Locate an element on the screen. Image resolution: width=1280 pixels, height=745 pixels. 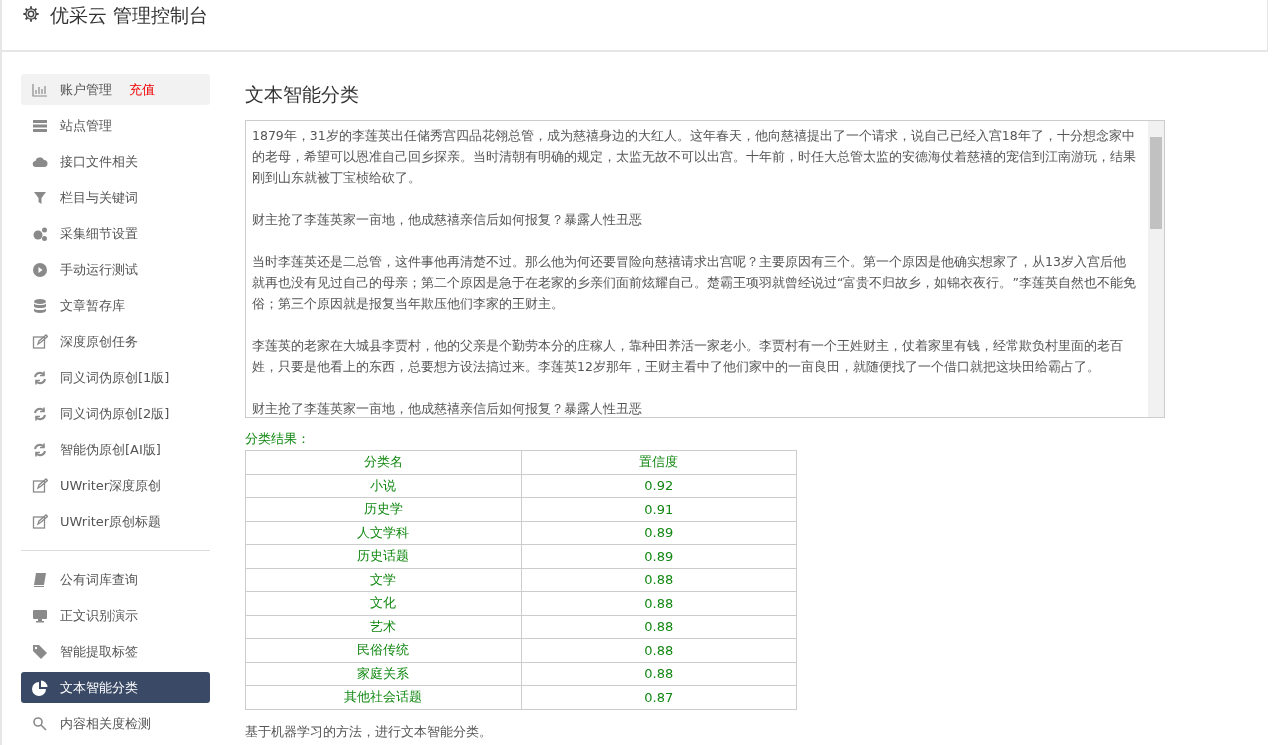
book-icon is located at coordinates (40, 579).